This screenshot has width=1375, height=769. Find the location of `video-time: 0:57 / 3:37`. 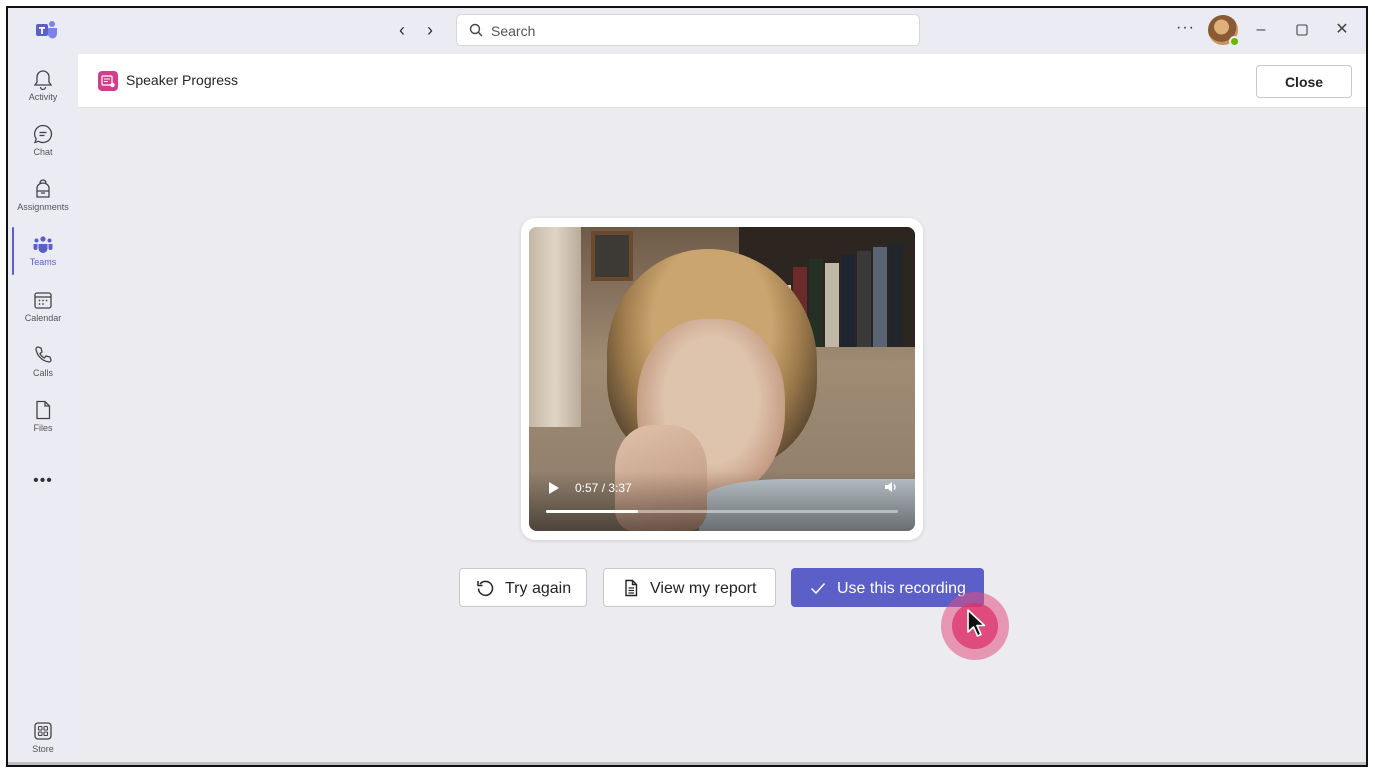

video-time: 0:57 / 3:37 is located at coordinates (603, 488).